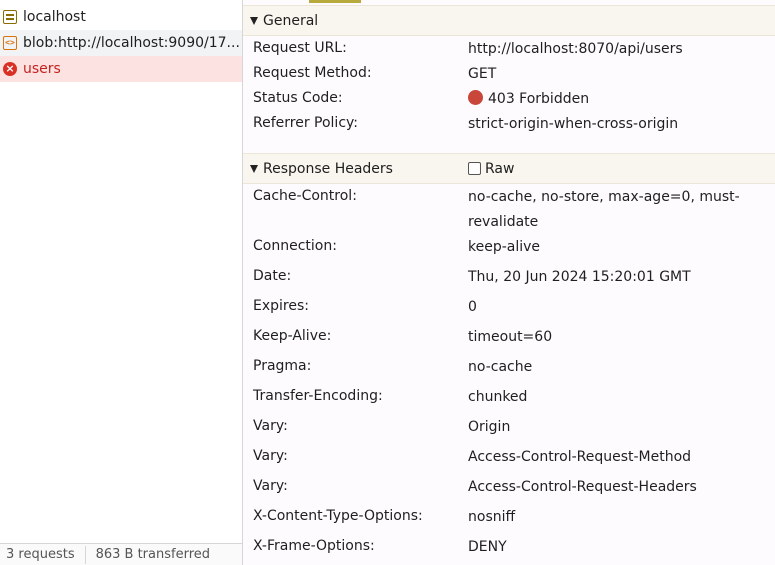 Image resolution: width=775 pixels, height=565 pixels. Describe the element at coordinates (305, 196) in the screenshot. I see `header-name: Cache-Control:` at that location.